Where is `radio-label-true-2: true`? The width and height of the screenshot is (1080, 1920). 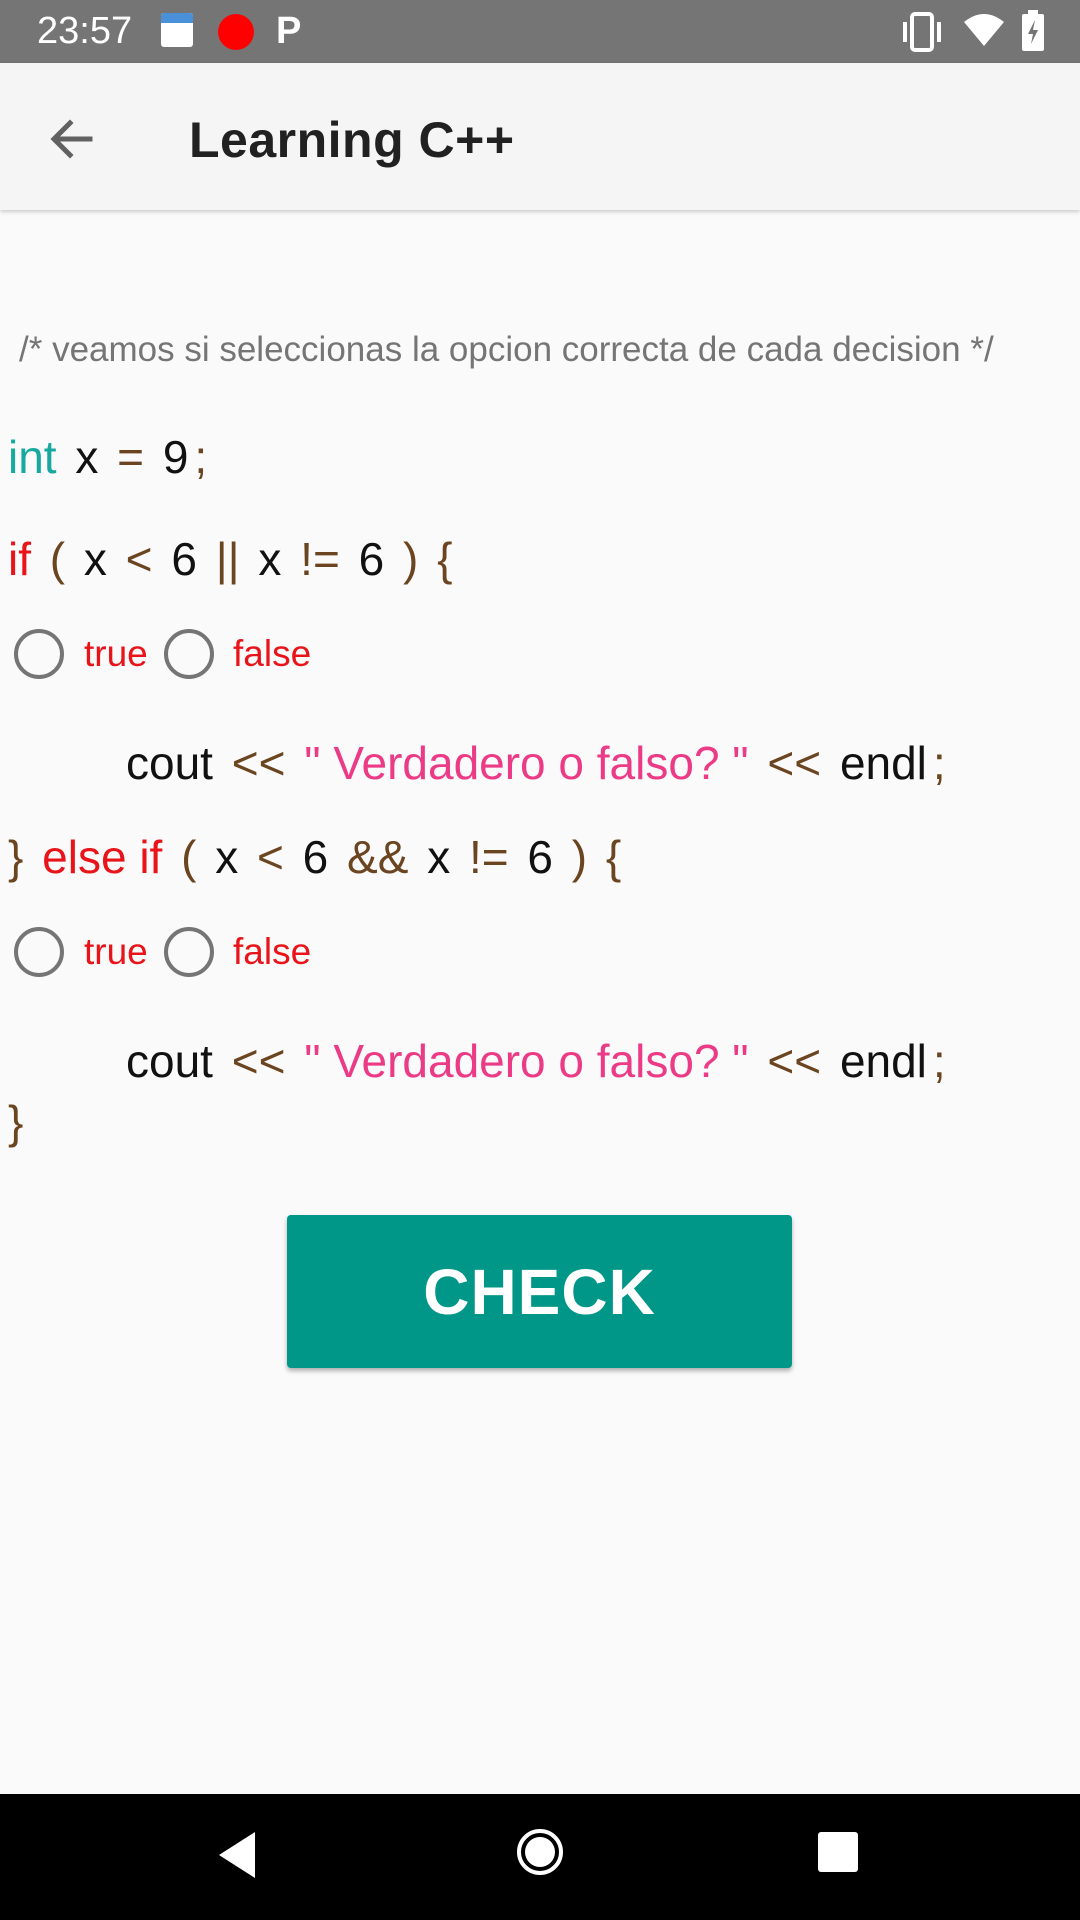
radio-label-true-2: true is located at coordinates (116, 952).